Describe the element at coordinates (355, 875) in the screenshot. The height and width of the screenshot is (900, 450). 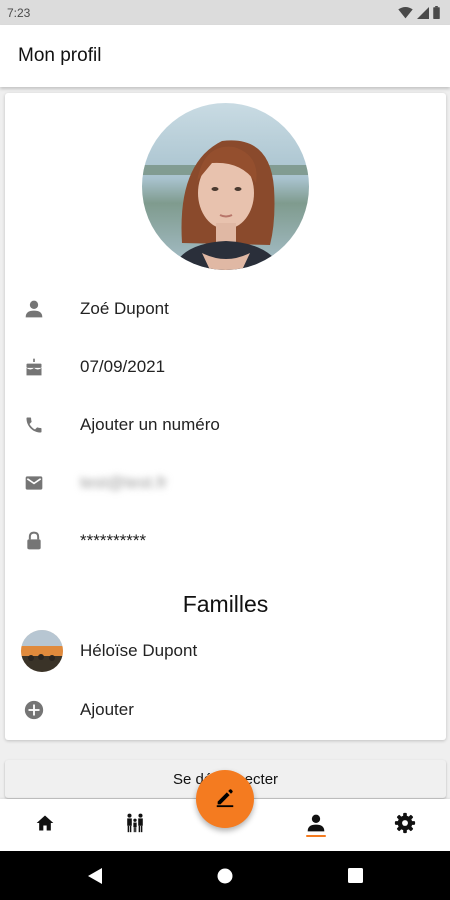
I see `recents-icon` at that location.